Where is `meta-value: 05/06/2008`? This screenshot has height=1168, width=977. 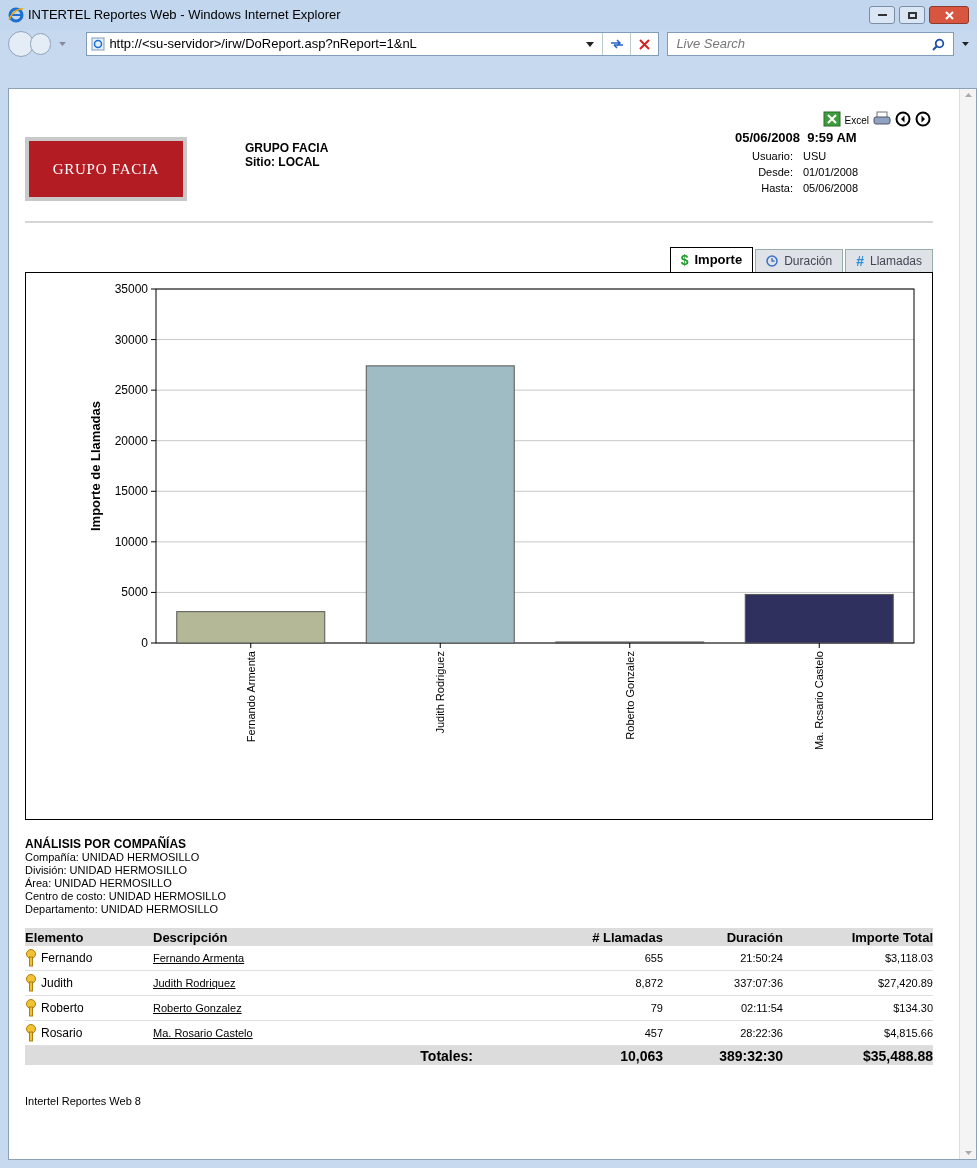 meta-value: 05/06/2008 is located at coordinates (831, 188).